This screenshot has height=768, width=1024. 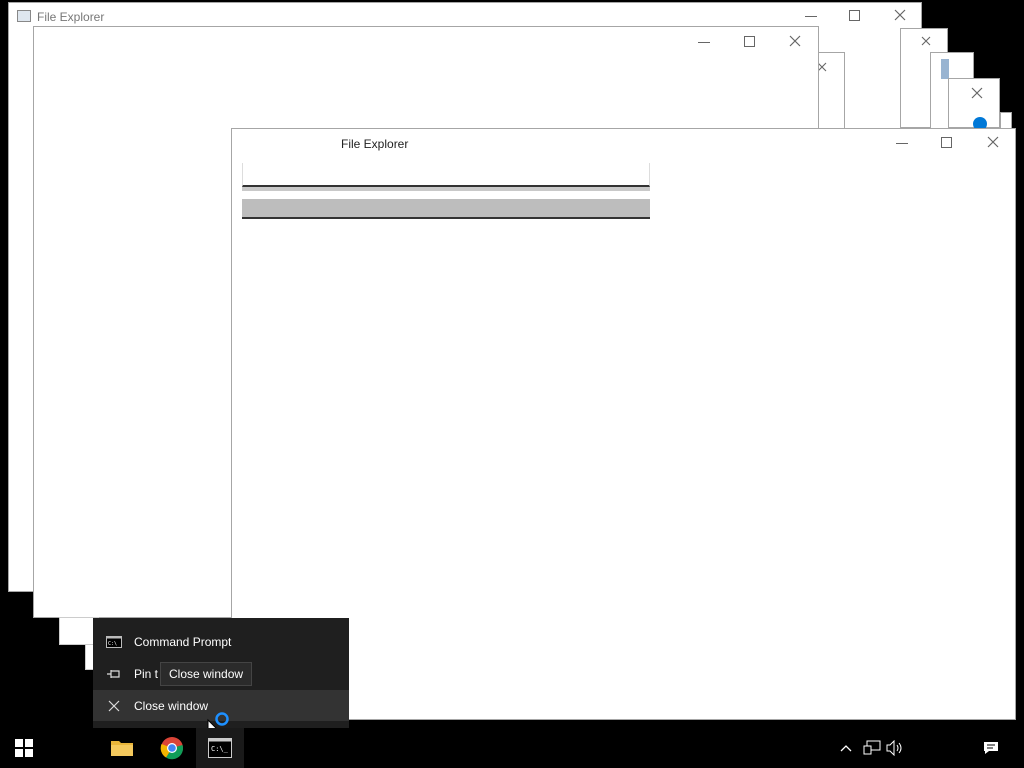 I want to click on taskbar-command-prompt: C:\_, so click(x=220, y=748).